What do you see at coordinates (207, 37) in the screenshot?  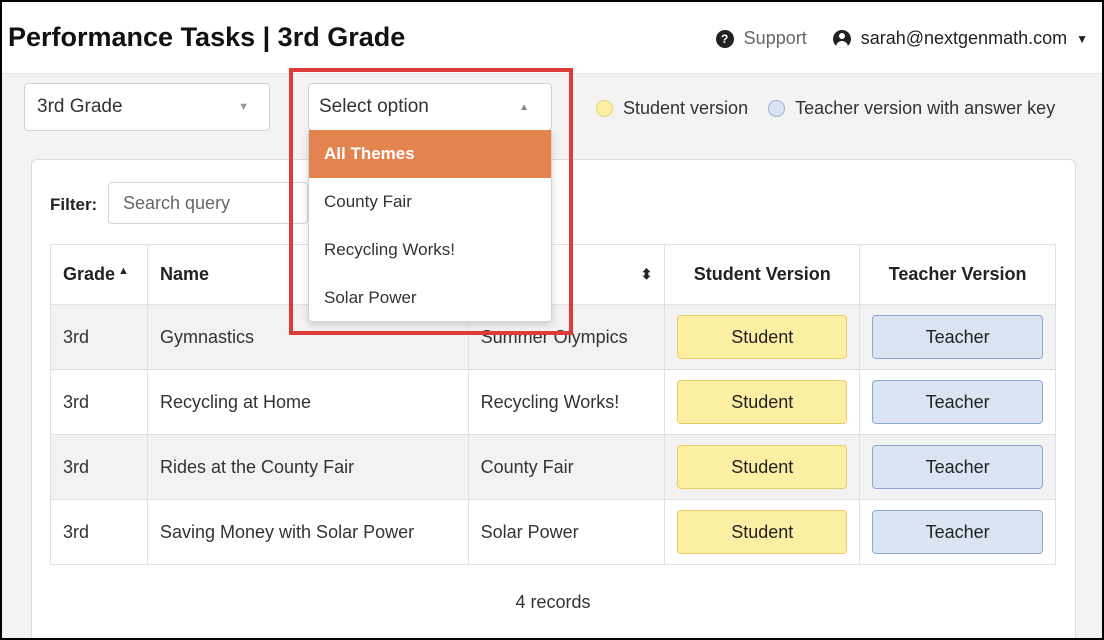 I see `page-title: Performance Tasks | 3rd Grade` at bounding box center [207, 37].